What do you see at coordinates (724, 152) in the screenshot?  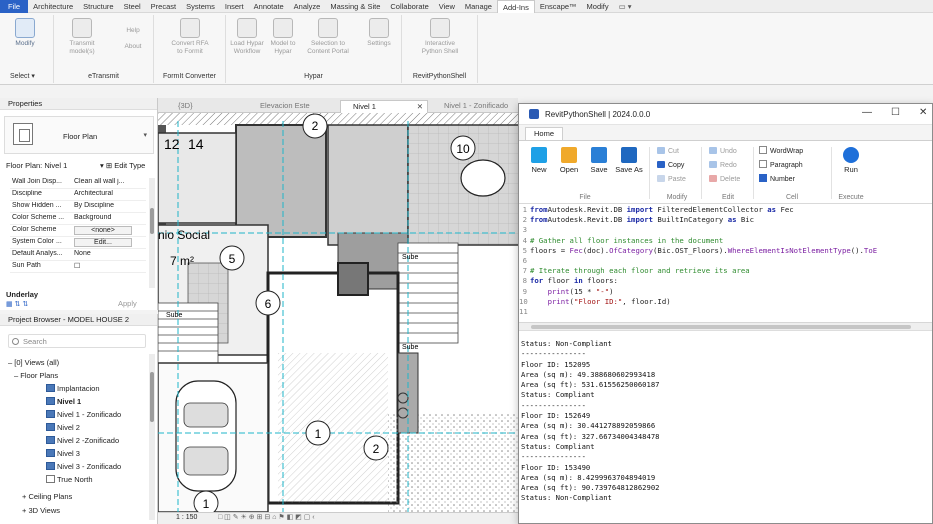 I see `undo-button: Undo` at bounding box center [724, 152].